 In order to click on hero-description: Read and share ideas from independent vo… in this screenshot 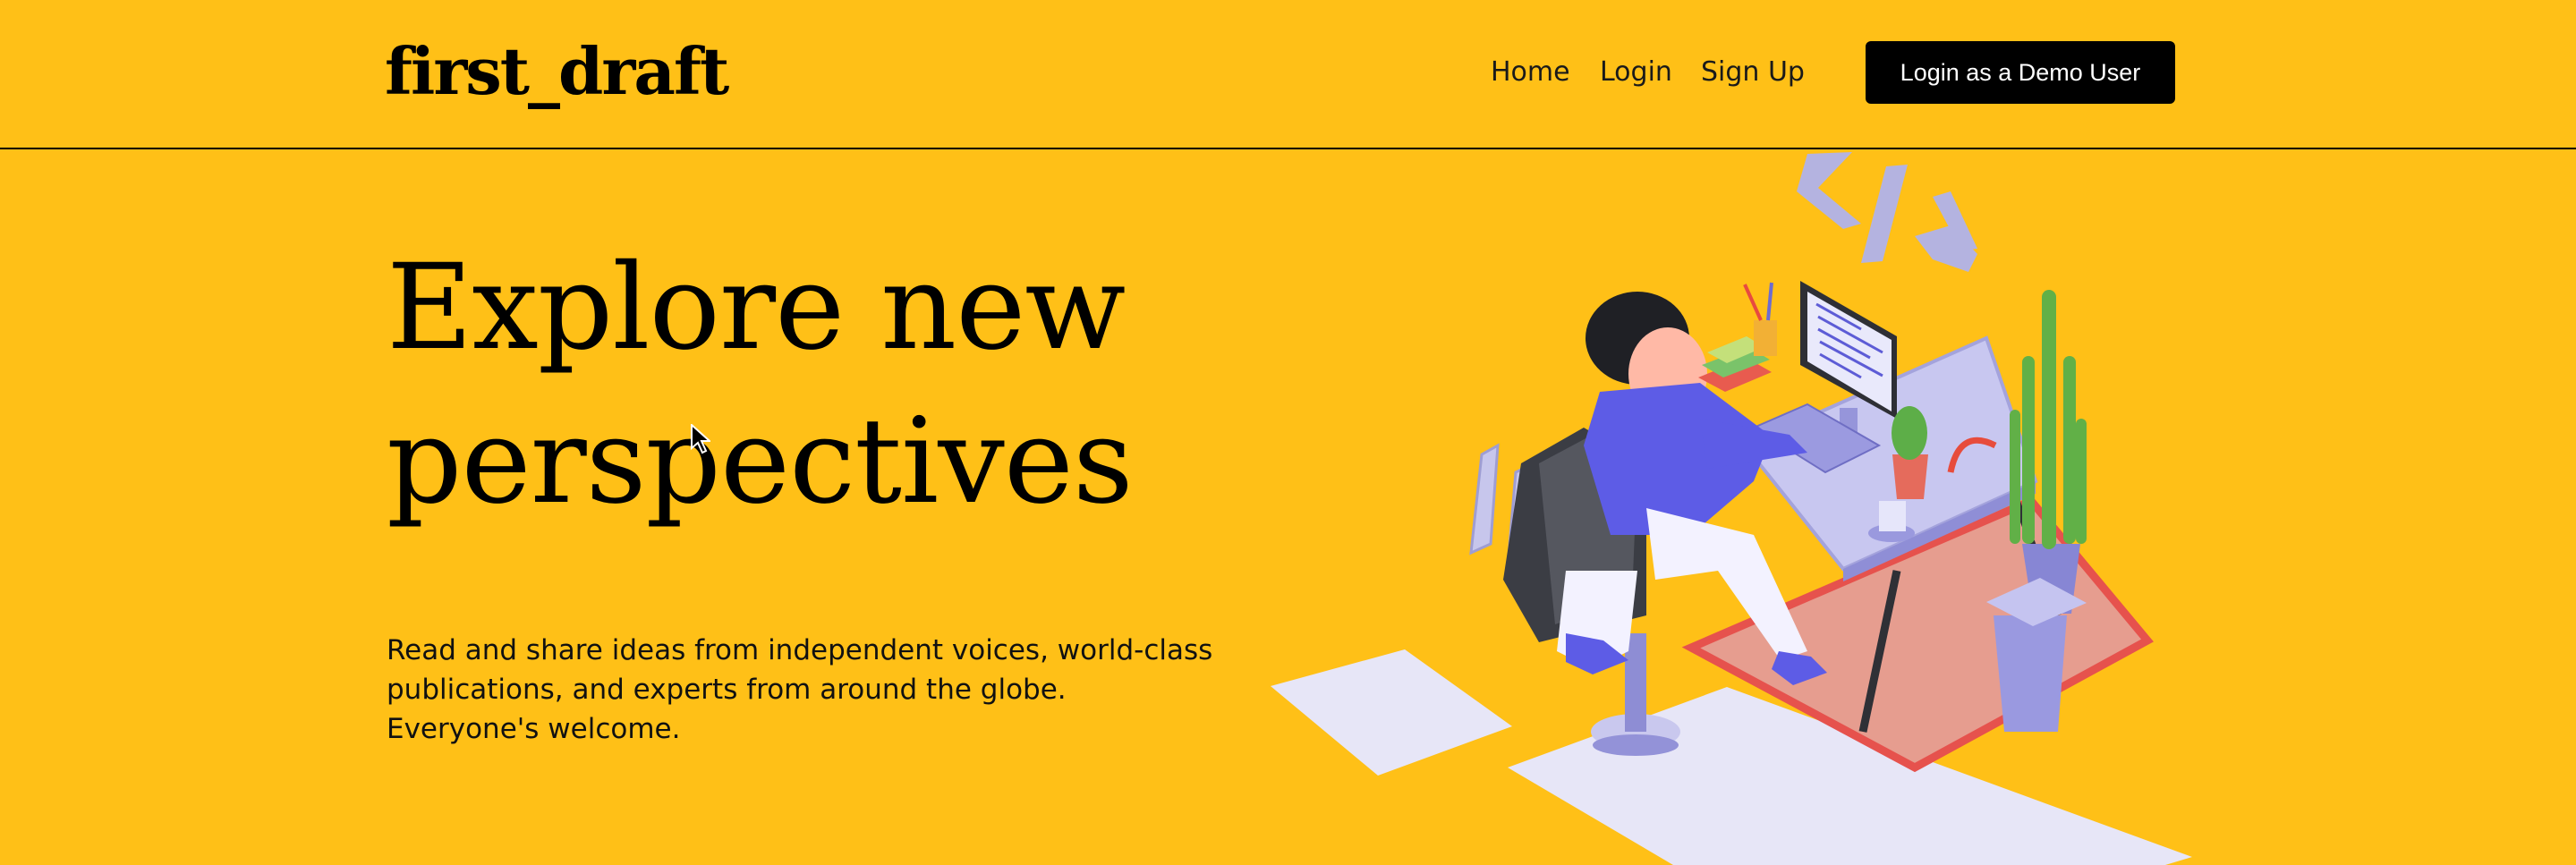, I will do `click(800, 690)`.